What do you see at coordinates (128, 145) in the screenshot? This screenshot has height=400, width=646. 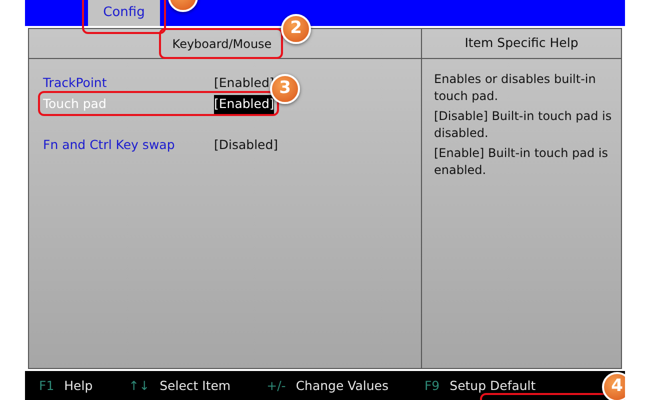 I see `setting-label: Fn and Ctrl Key swap` at bounding box center [128, 145].